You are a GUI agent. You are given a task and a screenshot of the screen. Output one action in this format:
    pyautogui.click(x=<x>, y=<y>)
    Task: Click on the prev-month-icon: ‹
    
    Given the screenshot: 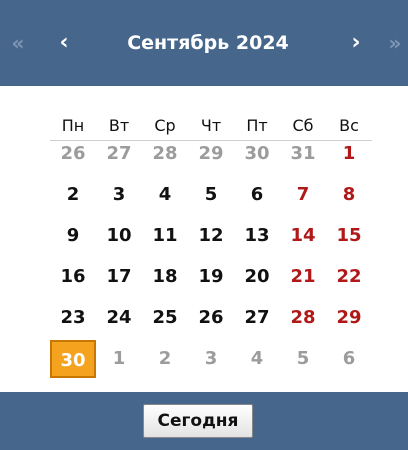 What is the action you would take?
    pyautogui.click(x=64, y=43)
    